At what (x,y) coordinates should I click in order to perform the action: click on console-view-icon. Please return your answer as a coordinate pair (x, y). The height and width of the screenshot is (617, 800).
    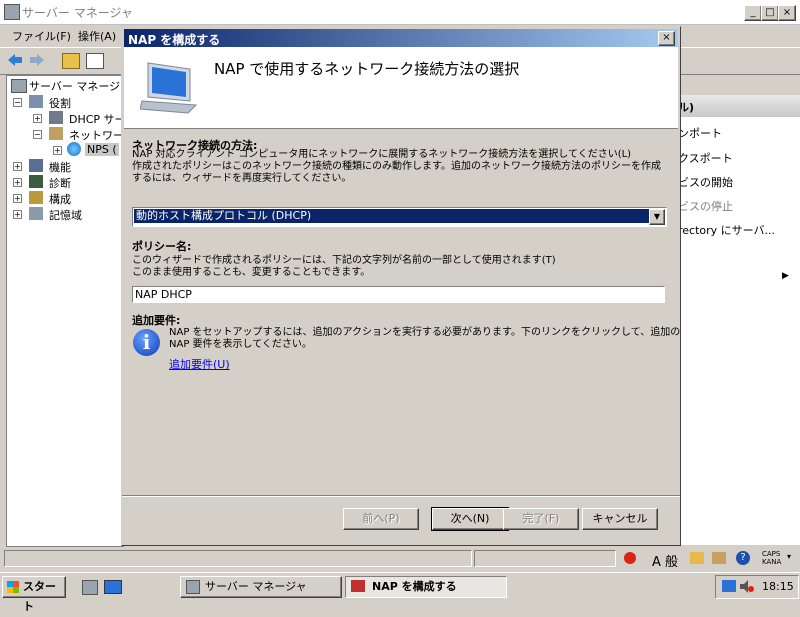
    Looking at the image, I should click on (95, 61).